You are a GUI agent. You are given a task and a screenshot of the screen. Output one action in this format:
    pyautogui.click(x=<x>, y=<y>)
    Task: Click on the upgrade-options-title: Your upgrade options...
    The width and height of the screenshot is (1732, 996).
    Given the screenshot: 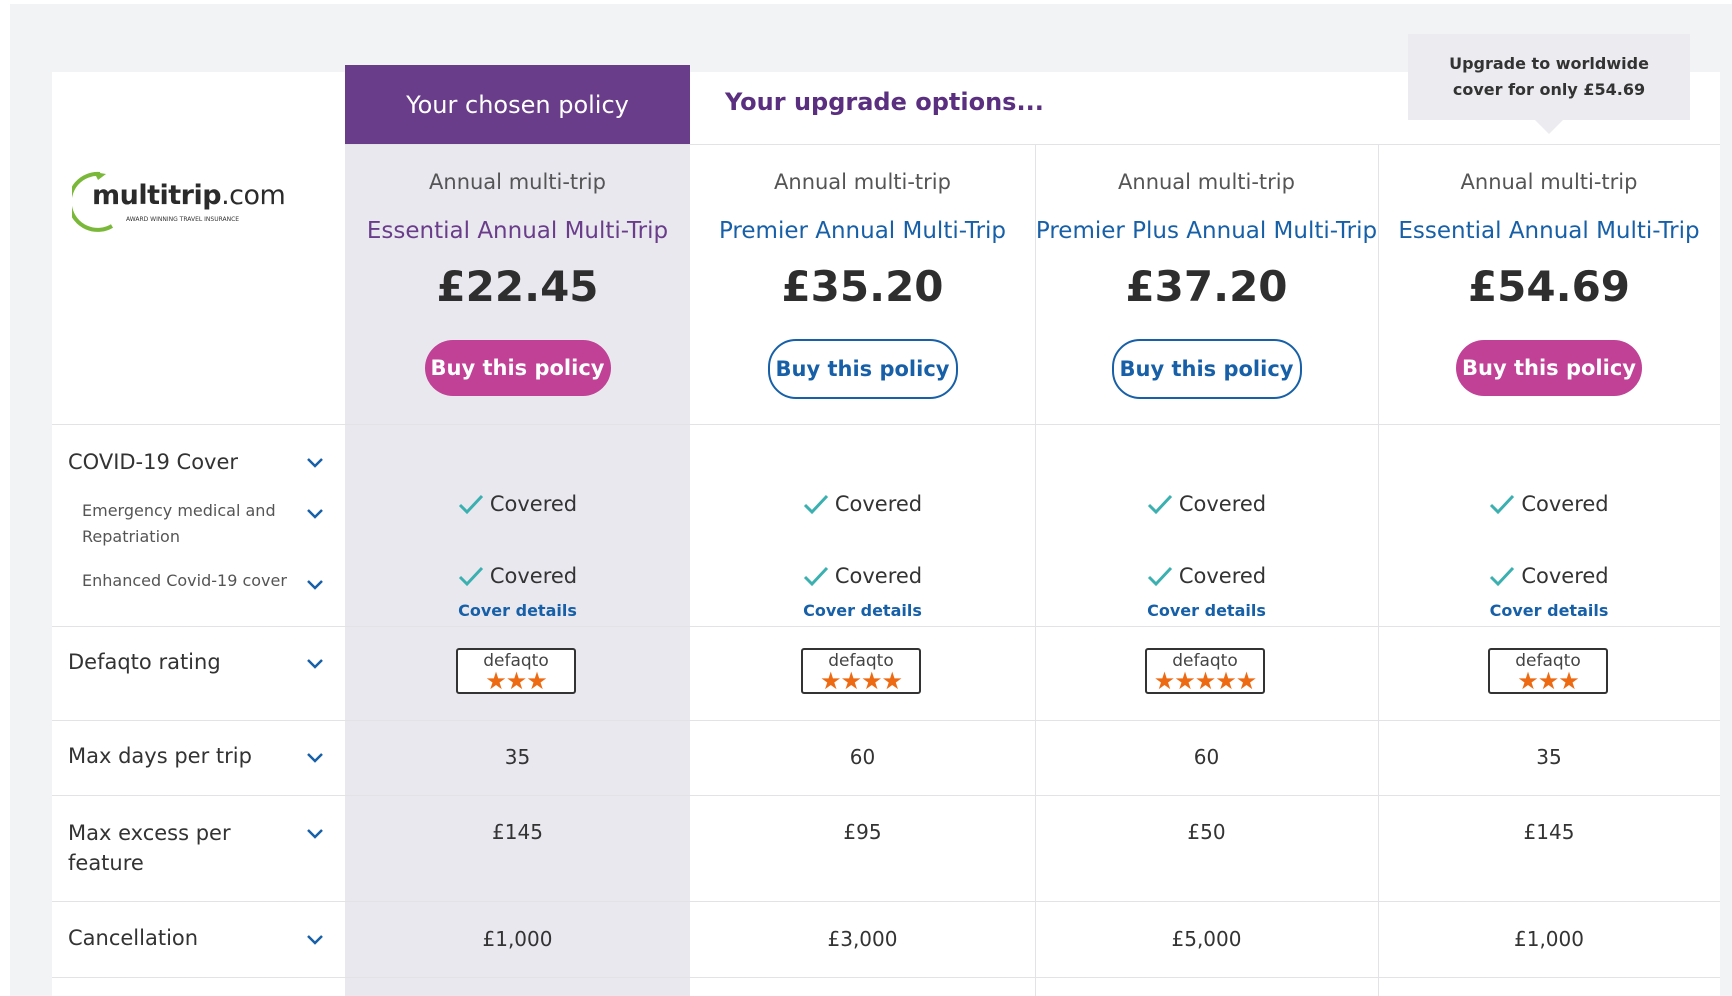 What is the action you would take?
    pyautogui.click(x=884, y=102)
    